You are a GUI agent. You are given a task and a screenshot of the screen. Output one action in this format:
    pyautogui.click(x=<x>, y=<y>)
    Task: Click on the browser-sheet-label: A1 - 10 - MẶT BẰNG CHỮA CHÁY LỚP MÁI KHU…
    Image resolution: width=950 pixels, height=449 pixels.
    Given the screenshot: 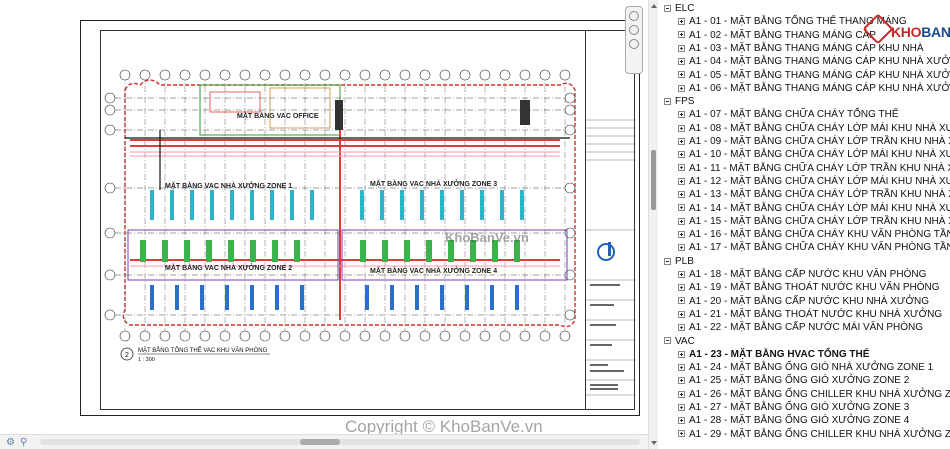 What is the action you would take?
    pyautogui.click(x=819, y=155)
    